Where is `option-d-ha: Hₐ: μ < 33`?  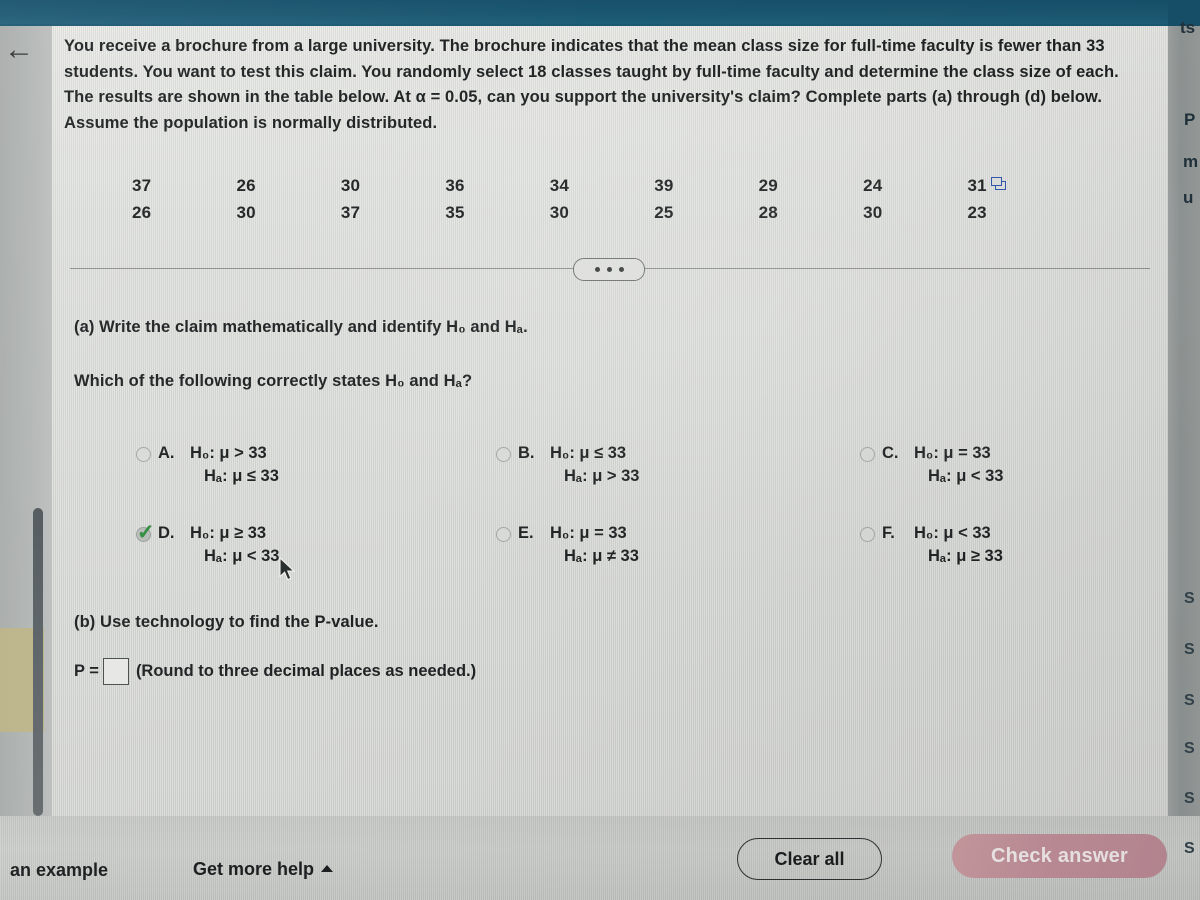 option-d-ha: Hₐ: μ < 33 is located at coordinates (242, 556).